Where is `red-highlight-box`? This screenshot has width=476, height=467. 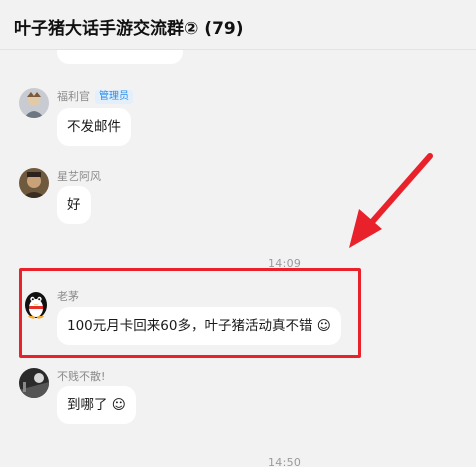
red-highlight-box is located at coordinates (190, 313).